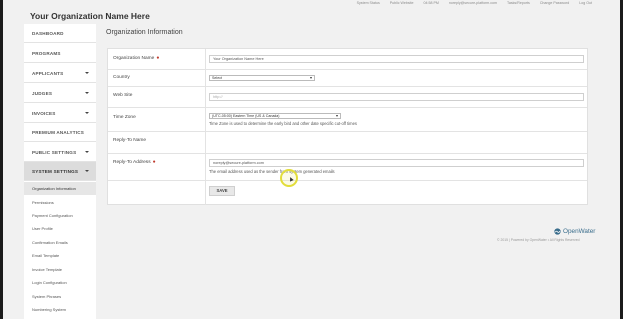 The height and width of the screenshot is (319, 623). I want to click on reply-to-address-label: Reply-To Address ●, so click(134, 162).